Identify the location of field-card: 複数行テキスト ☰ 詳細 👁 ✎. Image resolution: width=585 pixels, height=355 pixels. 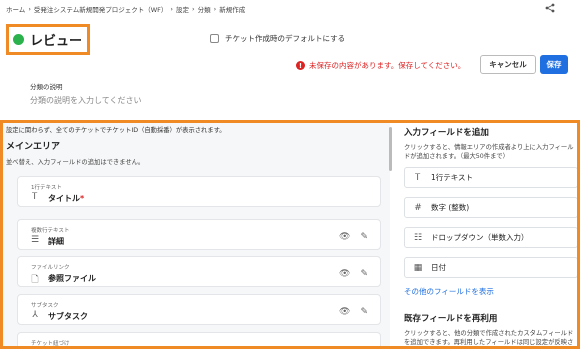
(199, 234).